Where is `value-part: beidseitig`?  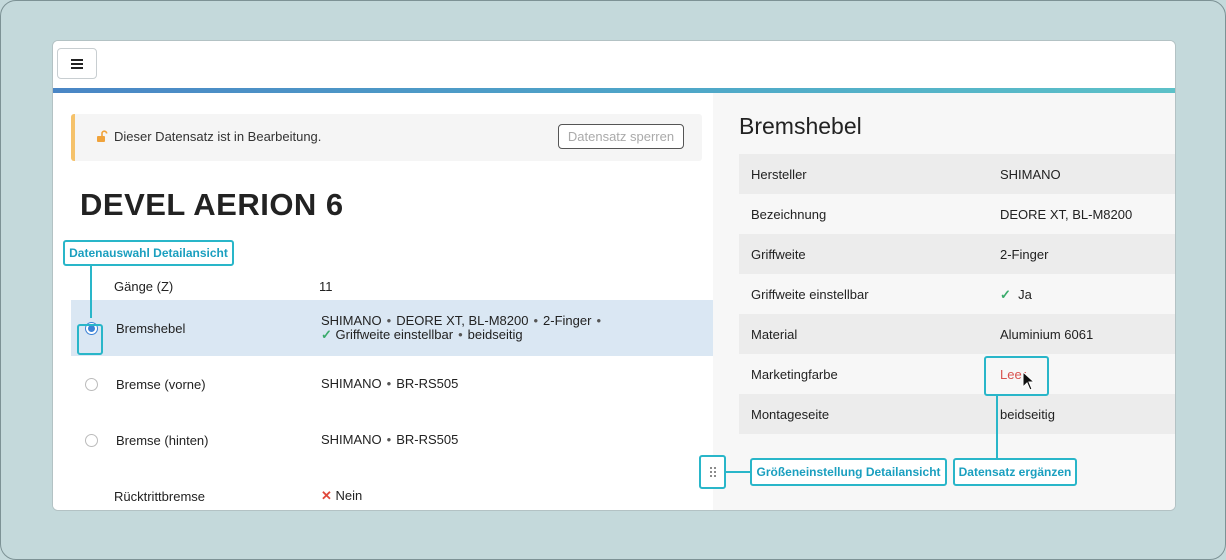 value-part: beidseitig is located at coordinates (495, 334).